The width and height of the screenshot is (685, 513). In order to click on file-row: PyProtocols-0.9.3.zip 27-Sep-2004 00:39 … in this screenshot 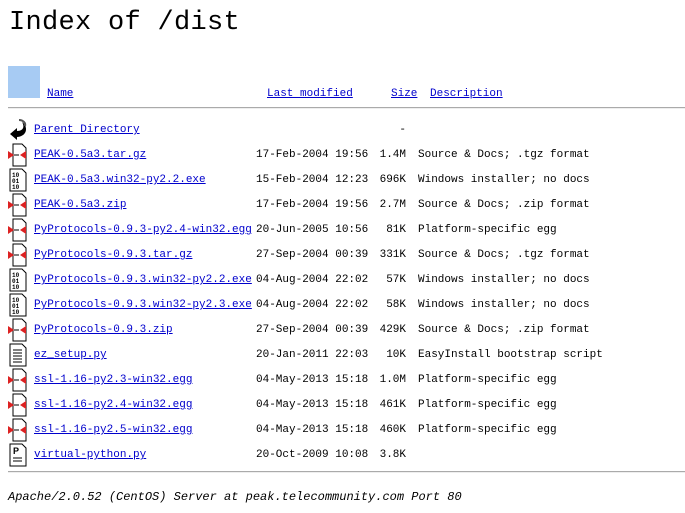, I will do `click(342, 330)`.